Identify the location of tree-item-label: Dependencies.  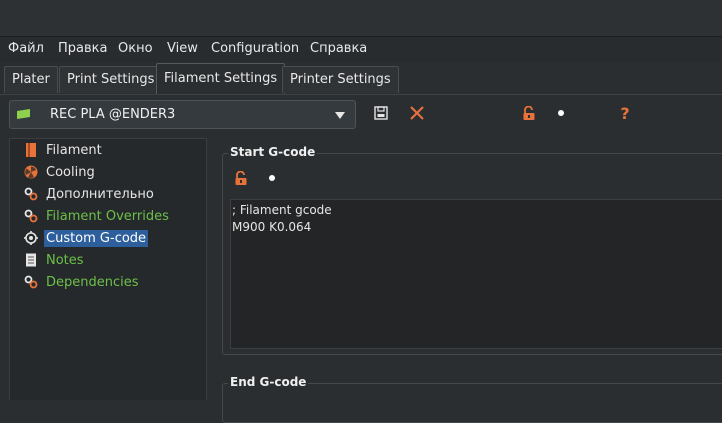
(92, 282).